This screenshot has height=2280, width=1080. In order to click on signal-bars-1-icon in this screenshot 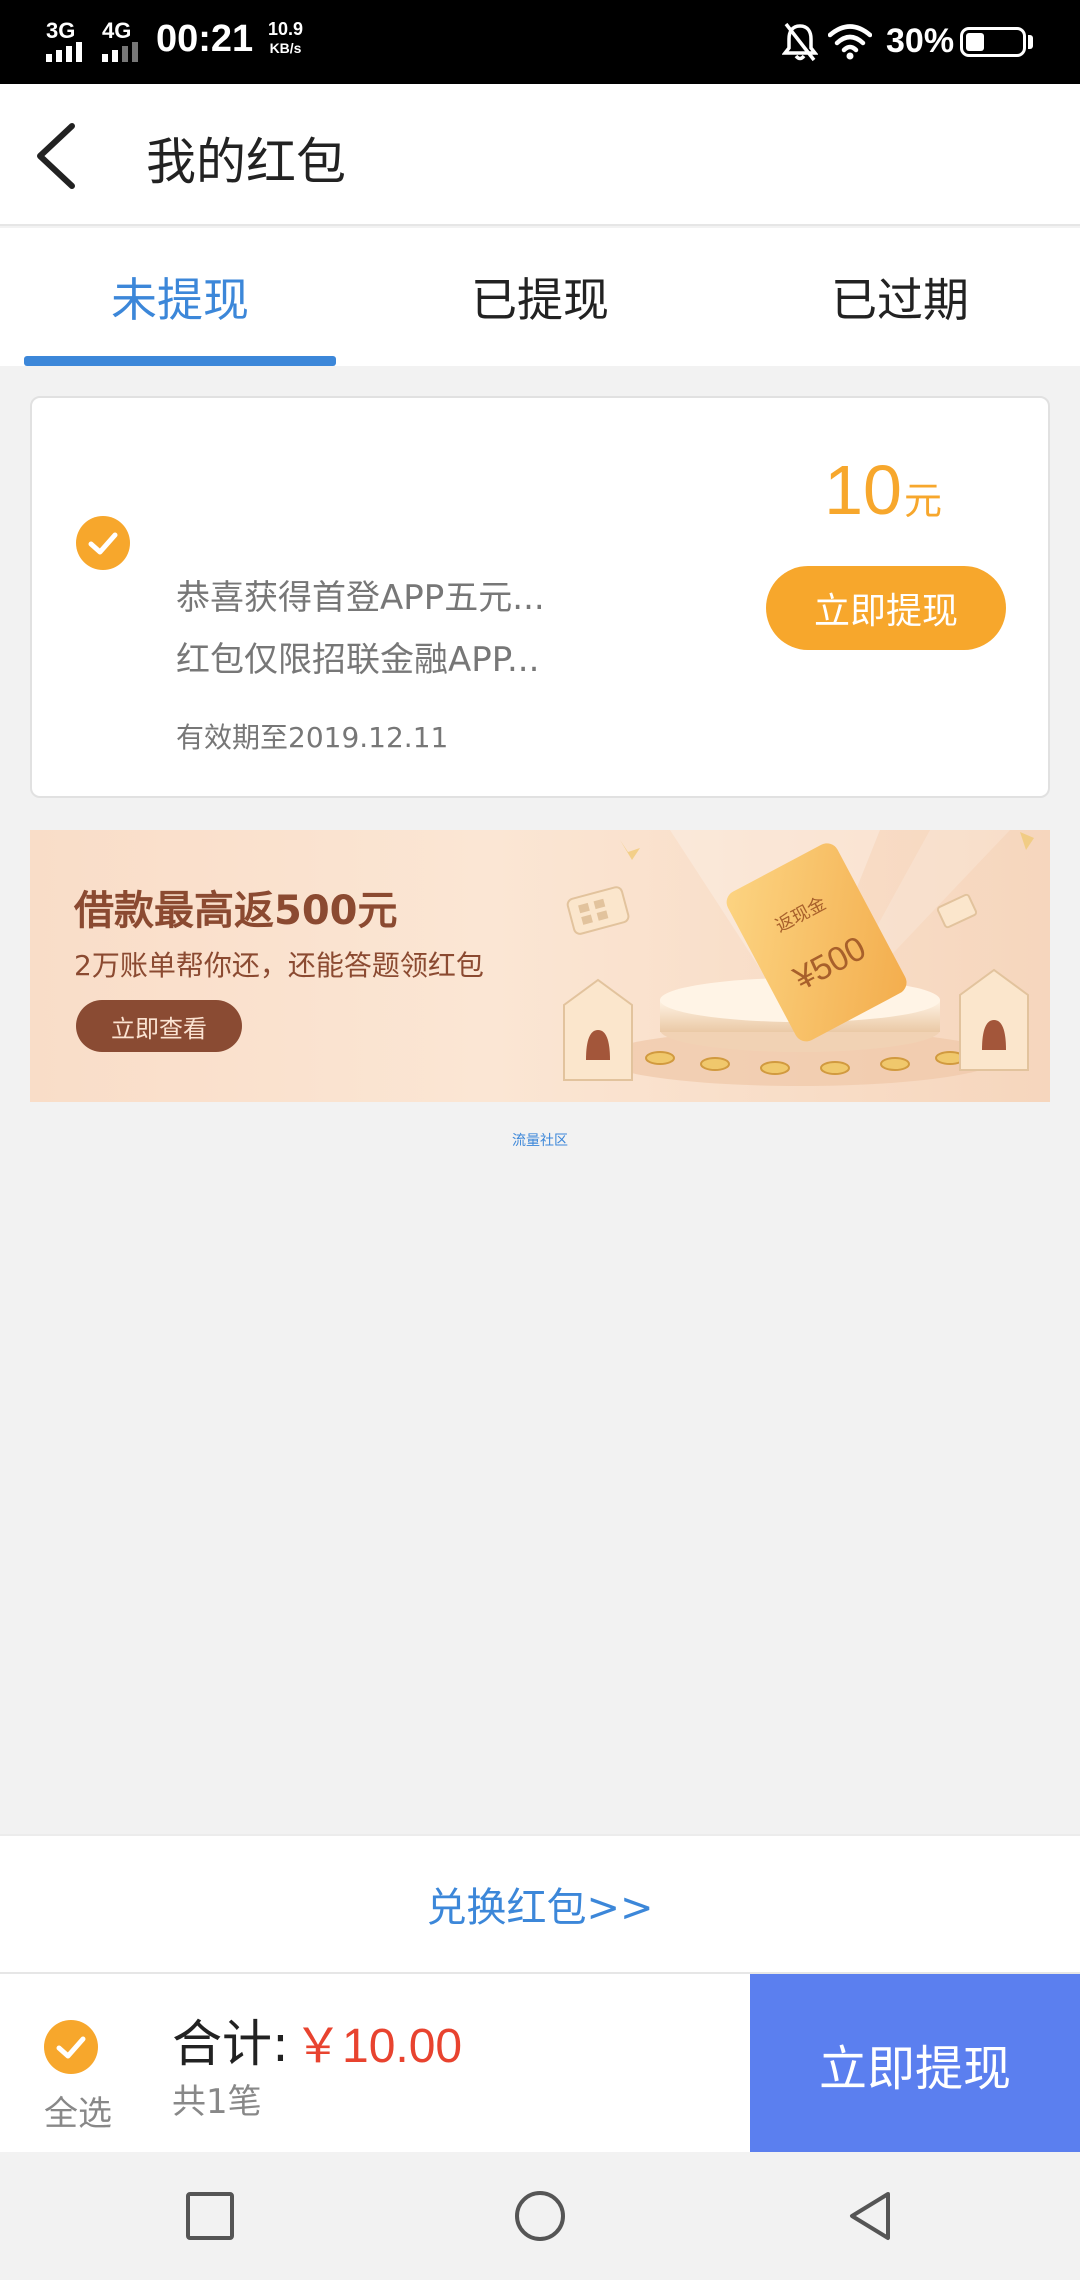, I will do `click(64, 51)`.